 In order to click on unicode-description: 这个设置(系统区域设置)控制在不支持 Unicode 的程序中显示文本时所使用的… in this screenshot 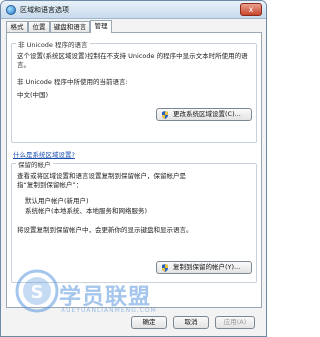, I will do `click(132, 60)`.